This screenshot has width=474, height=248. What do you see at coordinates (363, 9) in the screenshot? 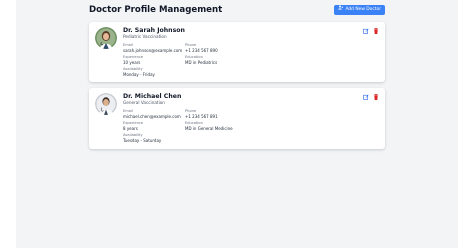
I see `add-doctor-button-label: Add New Doctor` at bounding box center [363, 9].